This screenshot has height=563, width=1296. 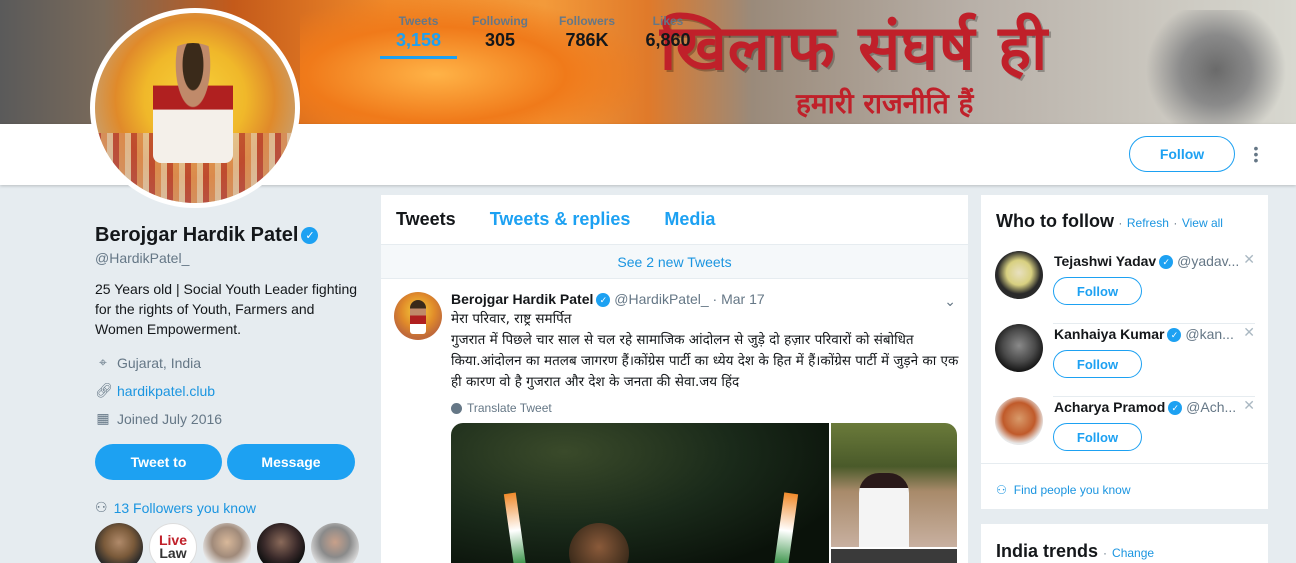 What do you see at coordinates (158, 462) in the screenshot?
I see `tweet-to-button: Tweet to` at bounding box center [158, 462].